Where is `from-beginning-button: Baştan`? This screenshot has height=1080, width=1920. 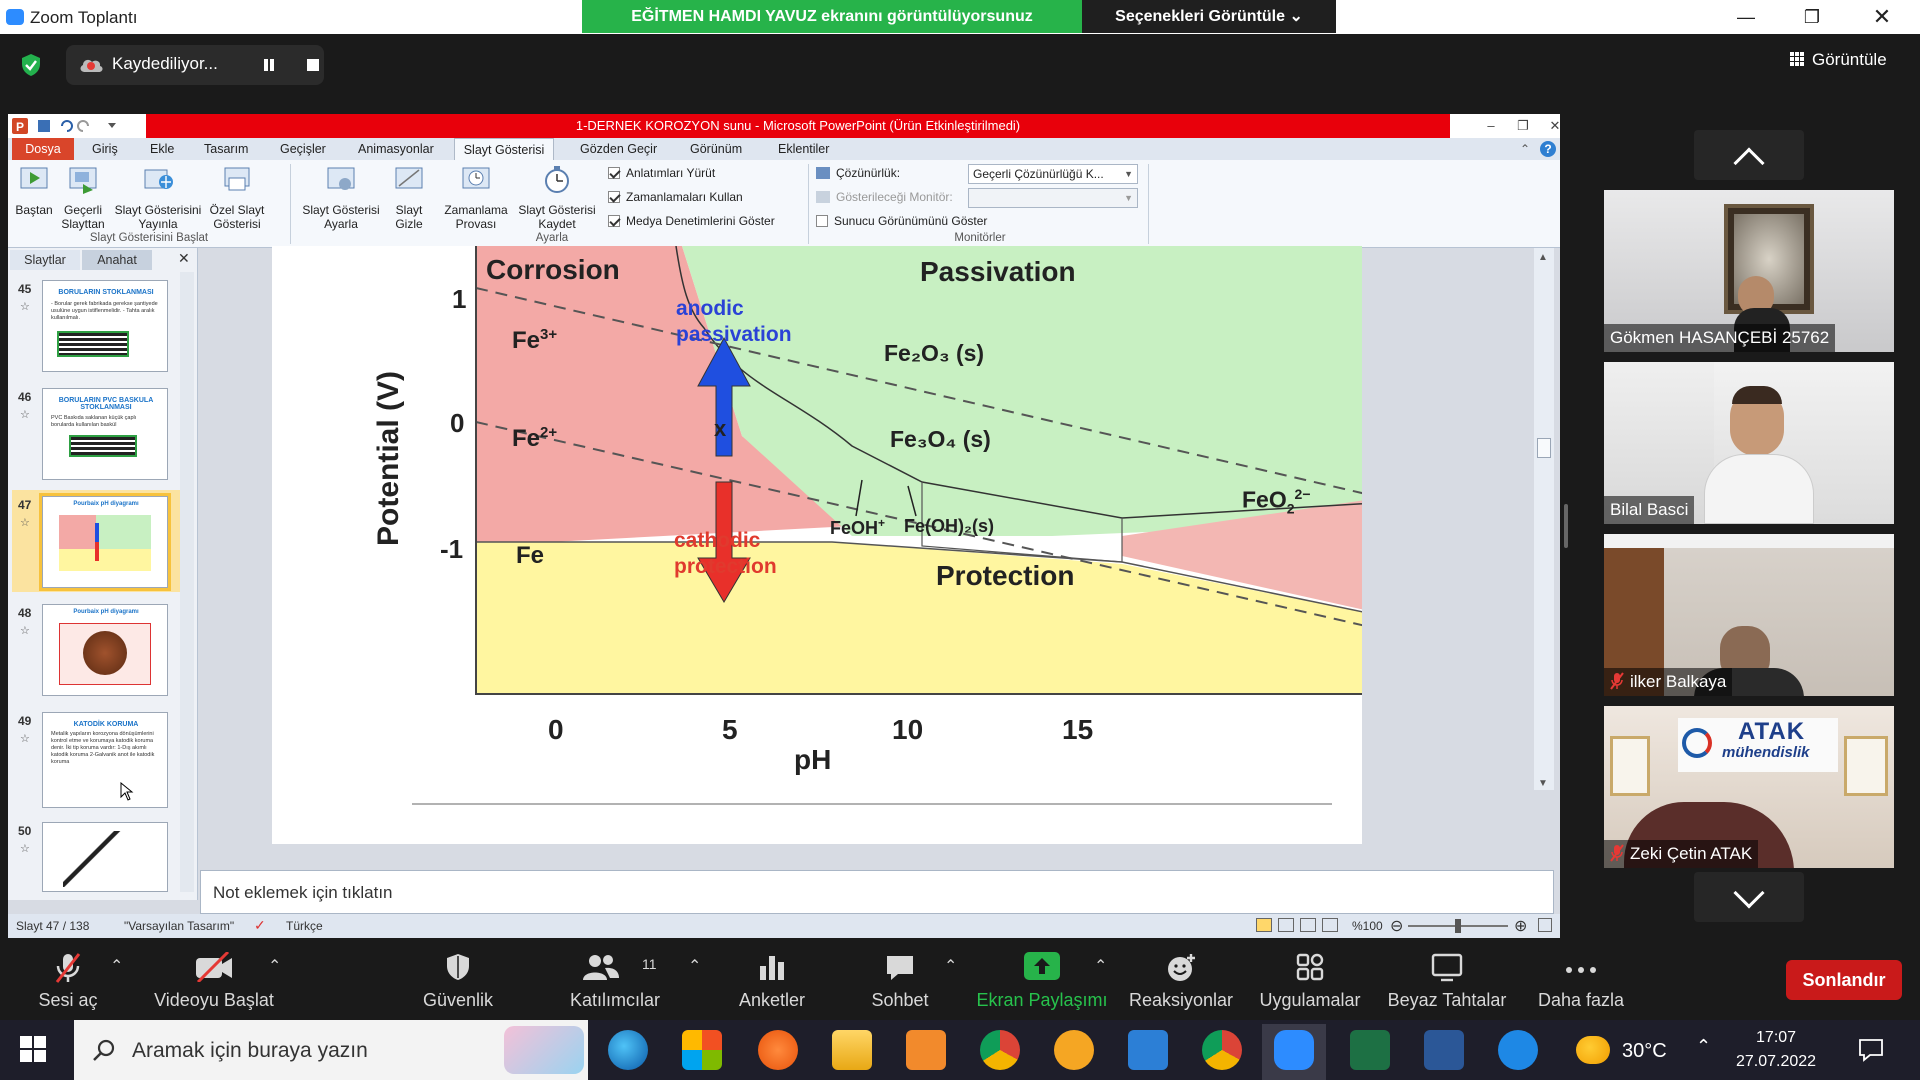 from-beginning-button: Baştan is located at coordinates (34, 190).